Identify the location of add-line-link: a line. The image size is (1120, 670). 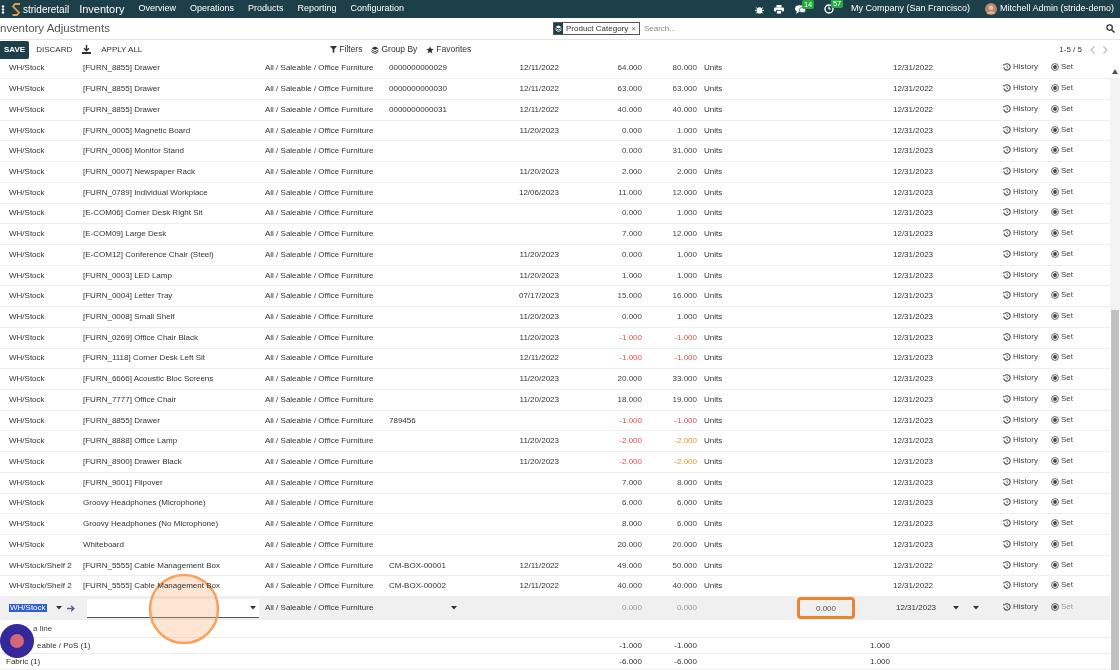
(43, 628).